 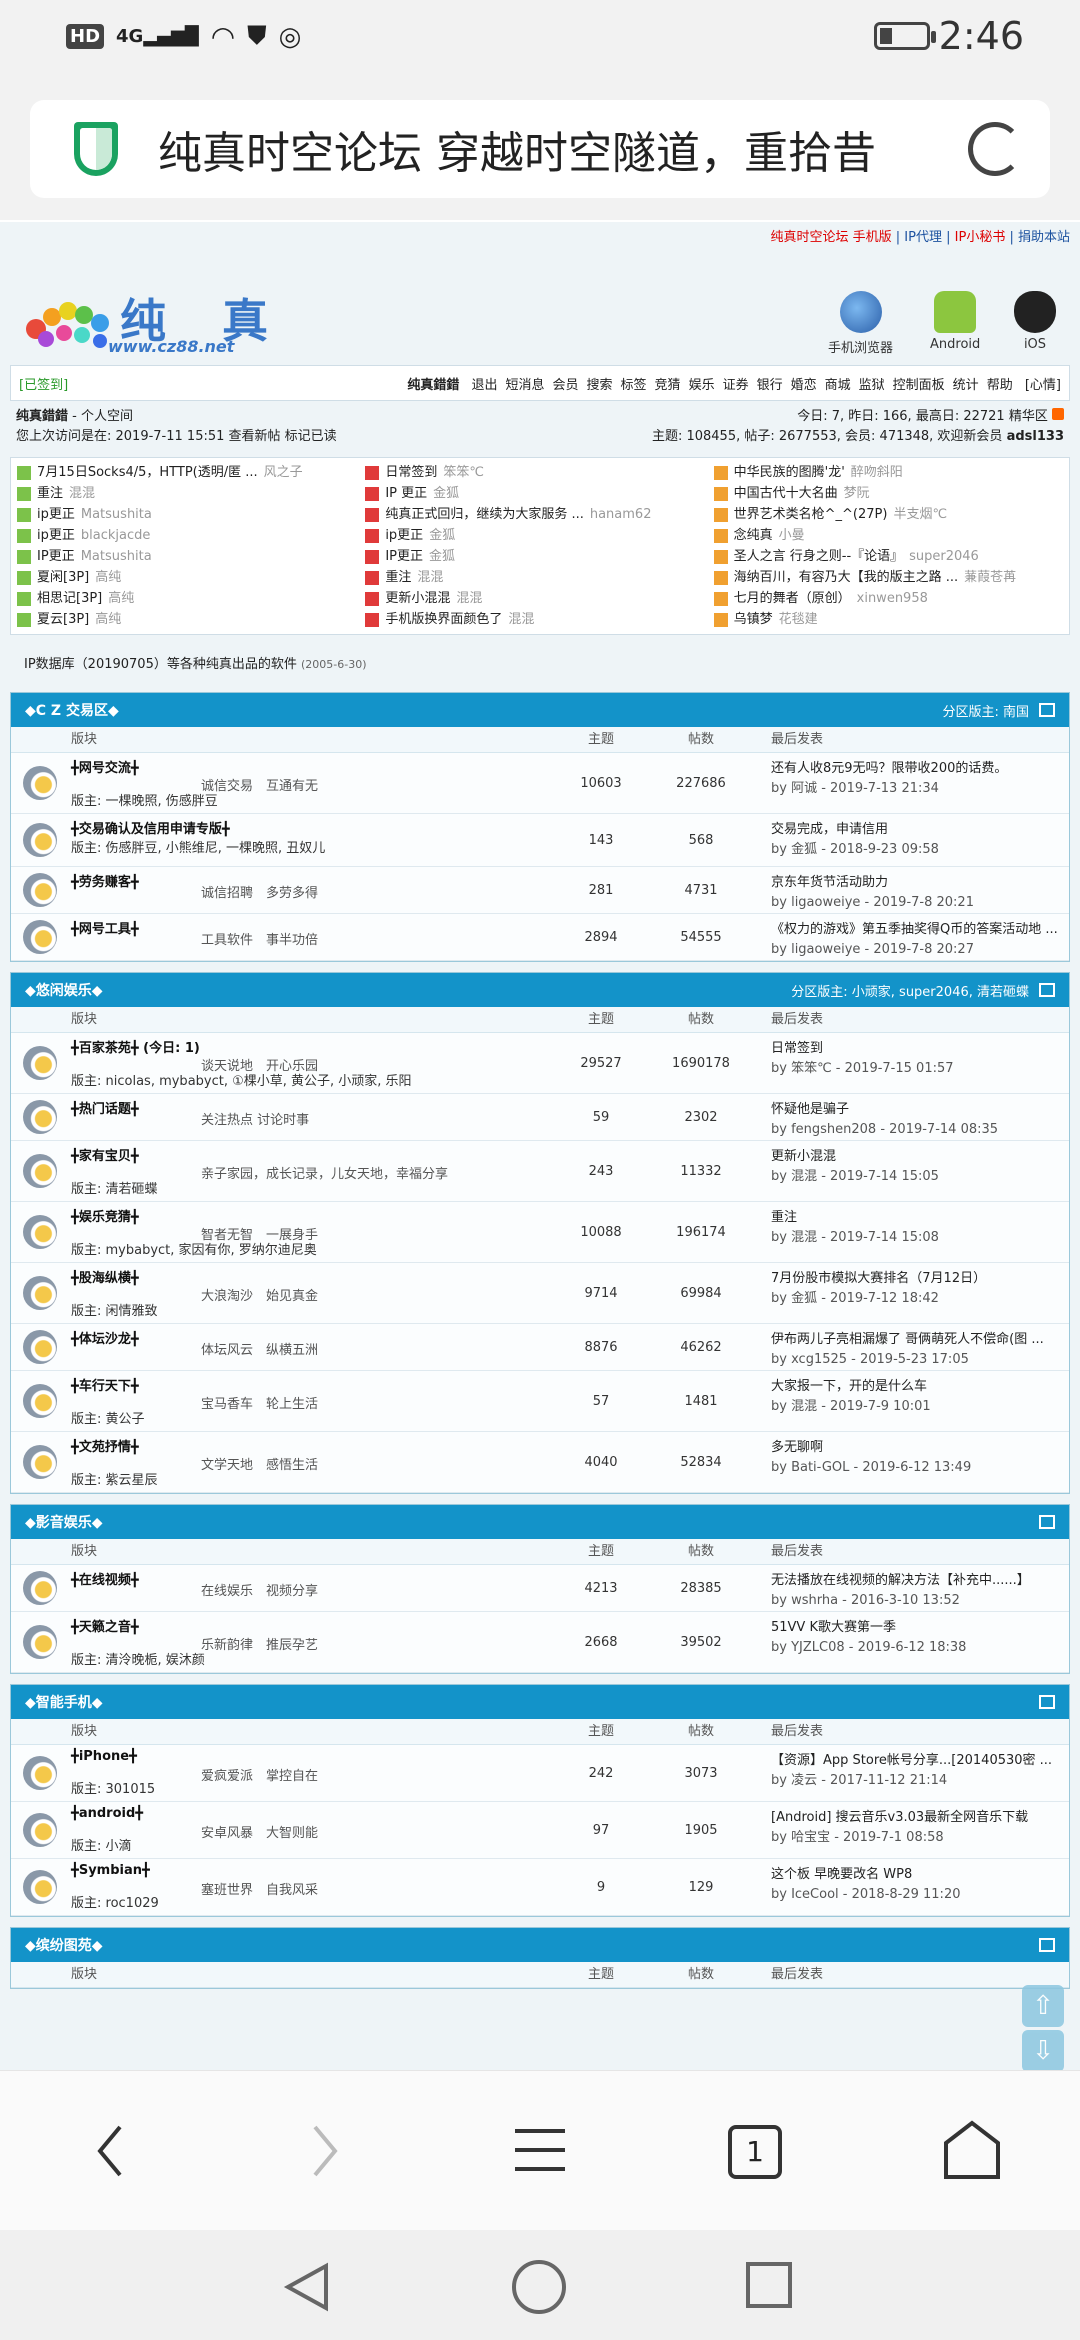 What do you see at coordinates (920, 1218) in the screenshot?
I see `last-post-title: 重注` at bounding box center [920, 1218].